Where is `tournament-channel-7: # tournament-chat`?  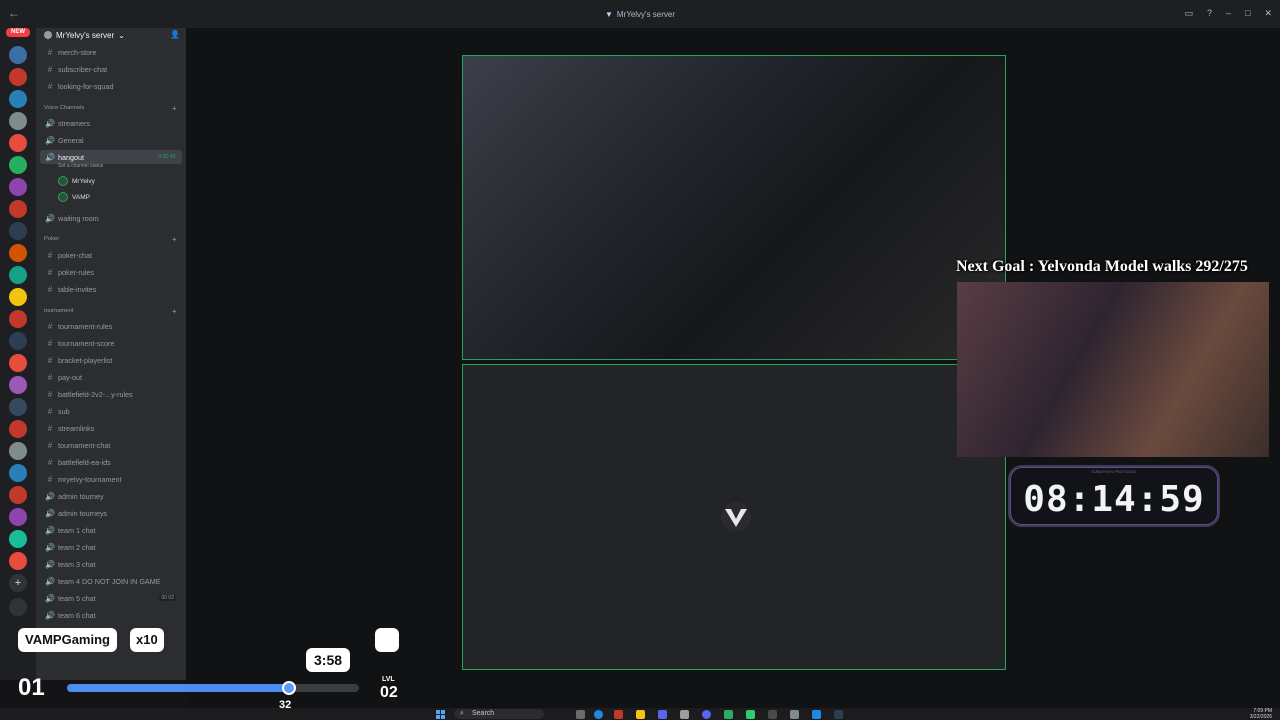
tournament-channel-7: # tournament-chat is located at coordinates (111, 445).